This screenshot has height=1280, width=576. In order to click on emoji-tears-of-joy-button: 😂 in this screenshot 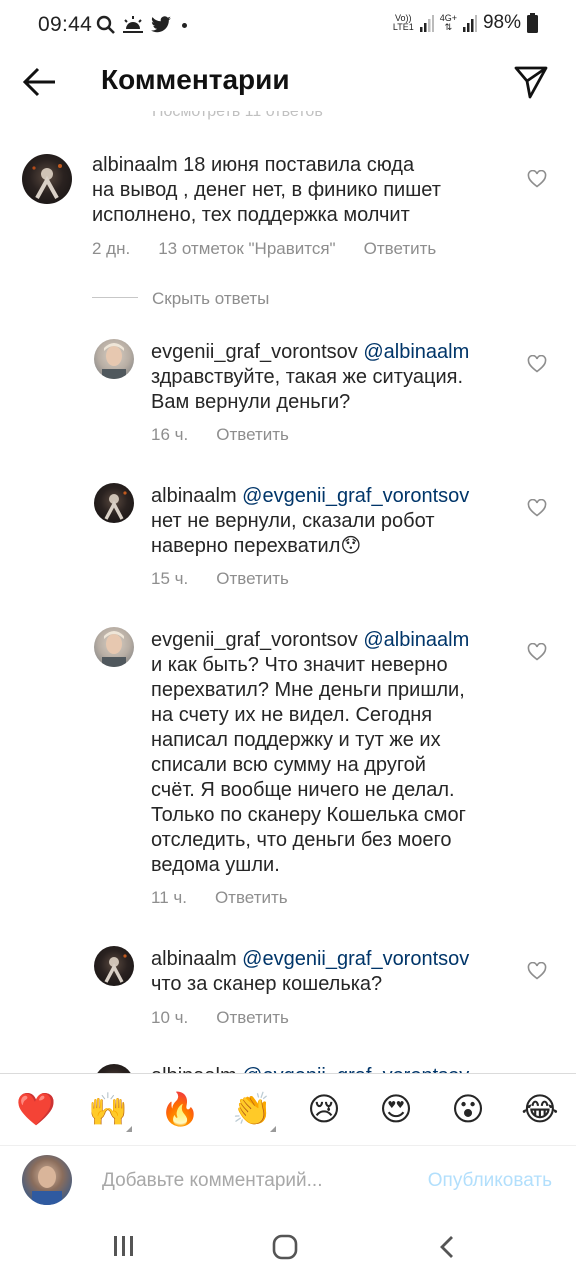, I will do `click(540, 1109)`.